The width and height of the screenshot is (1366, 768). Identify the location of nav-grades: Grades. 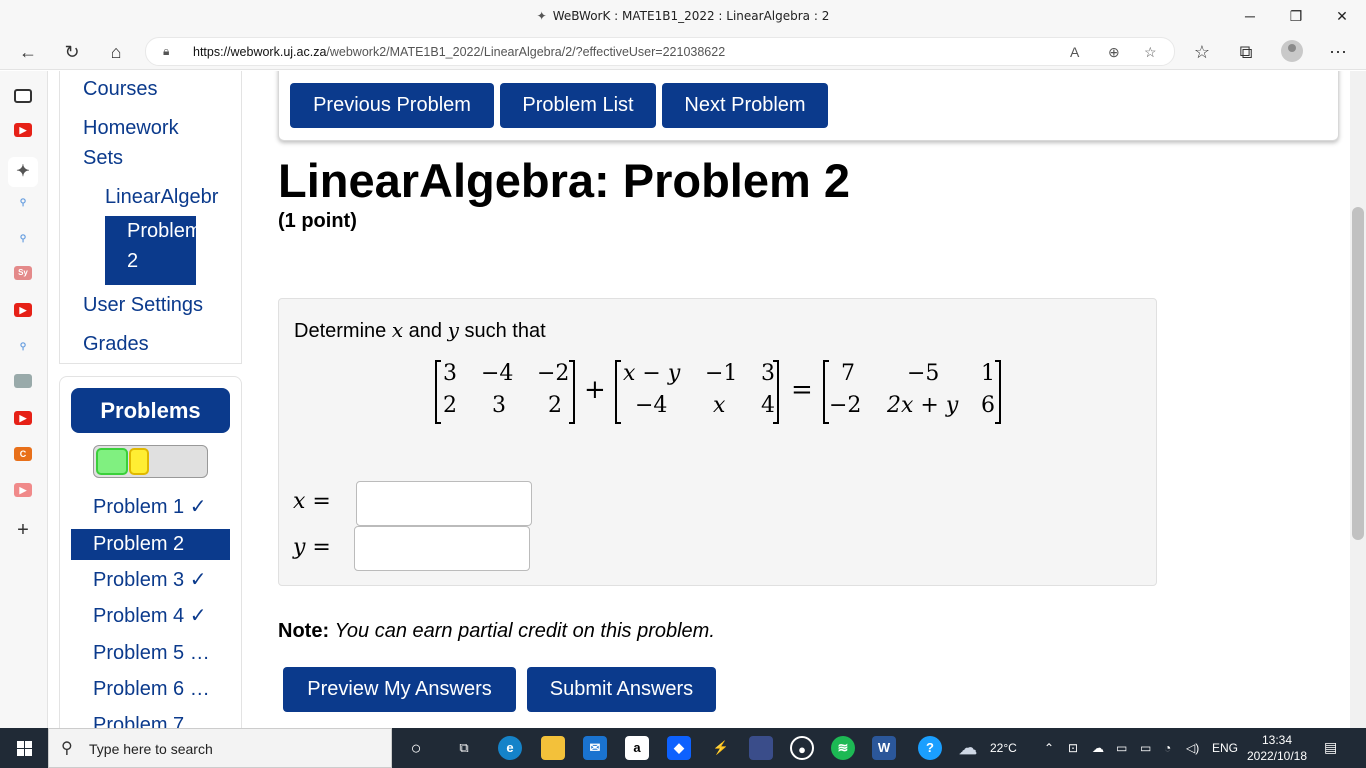
(116, 344).